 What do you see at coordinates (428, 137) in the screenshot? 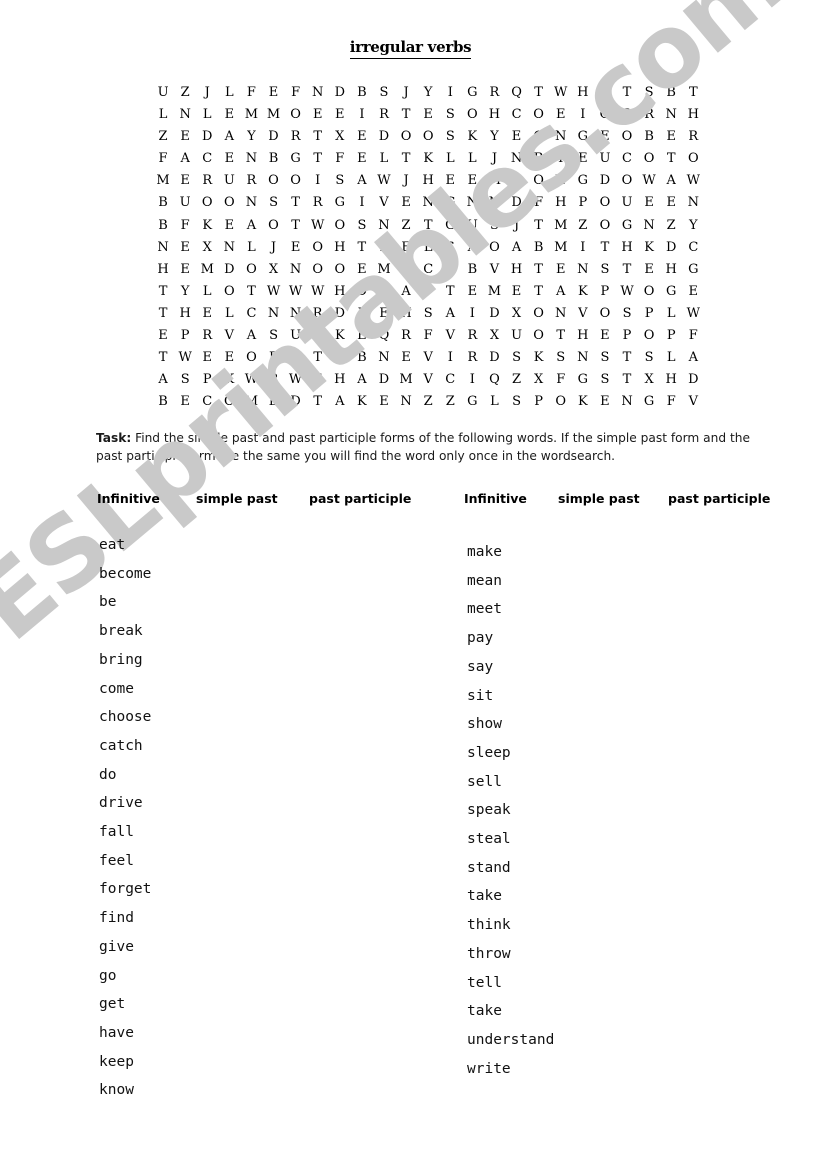
I see `wordsearch-row: ZEDAYDRTXEDOOSKYEGNGEOBER` at bounding box center [428, 137].